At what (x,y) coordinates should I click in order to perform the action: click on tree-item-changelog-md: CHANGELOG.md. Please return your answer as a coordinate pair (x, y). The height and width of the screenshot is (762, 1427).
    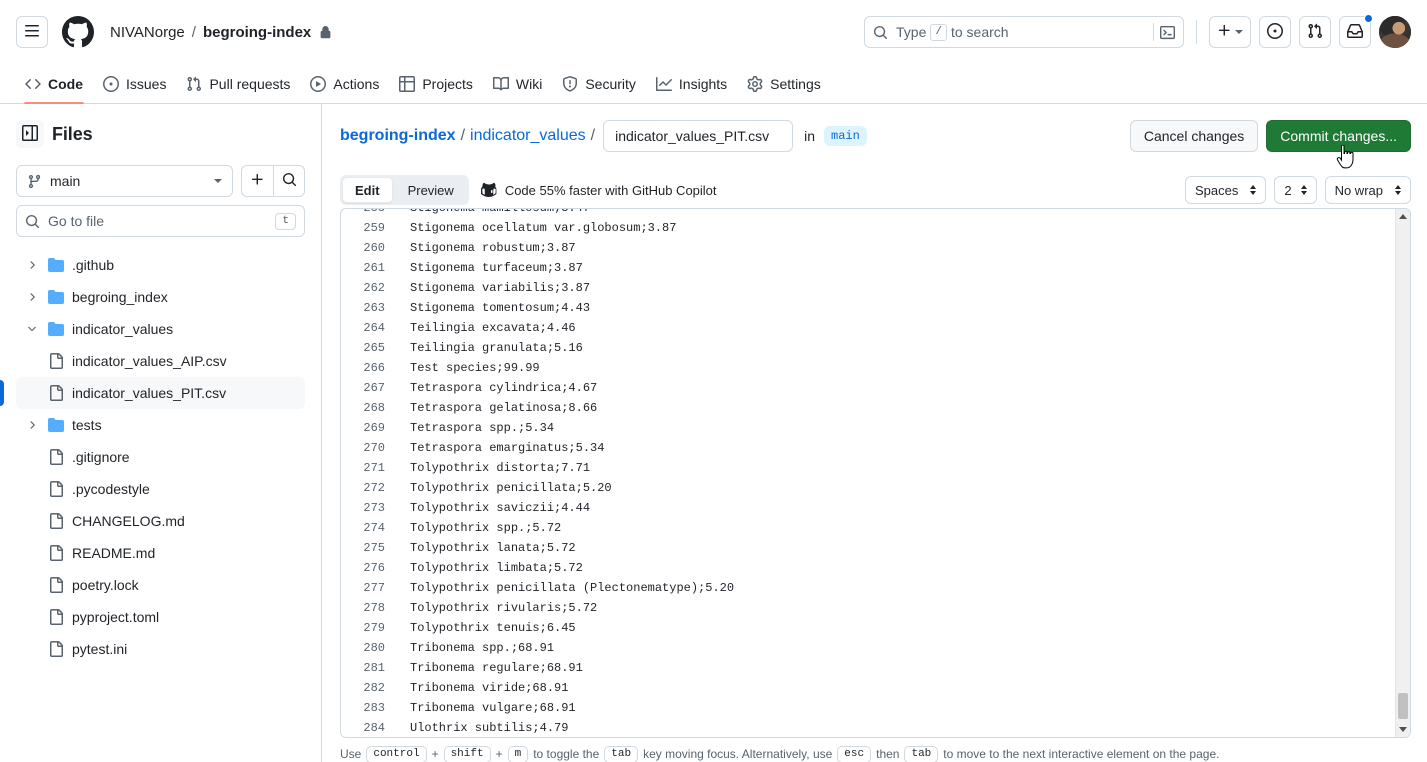
    Looking at the image, I should click on (160, 521).